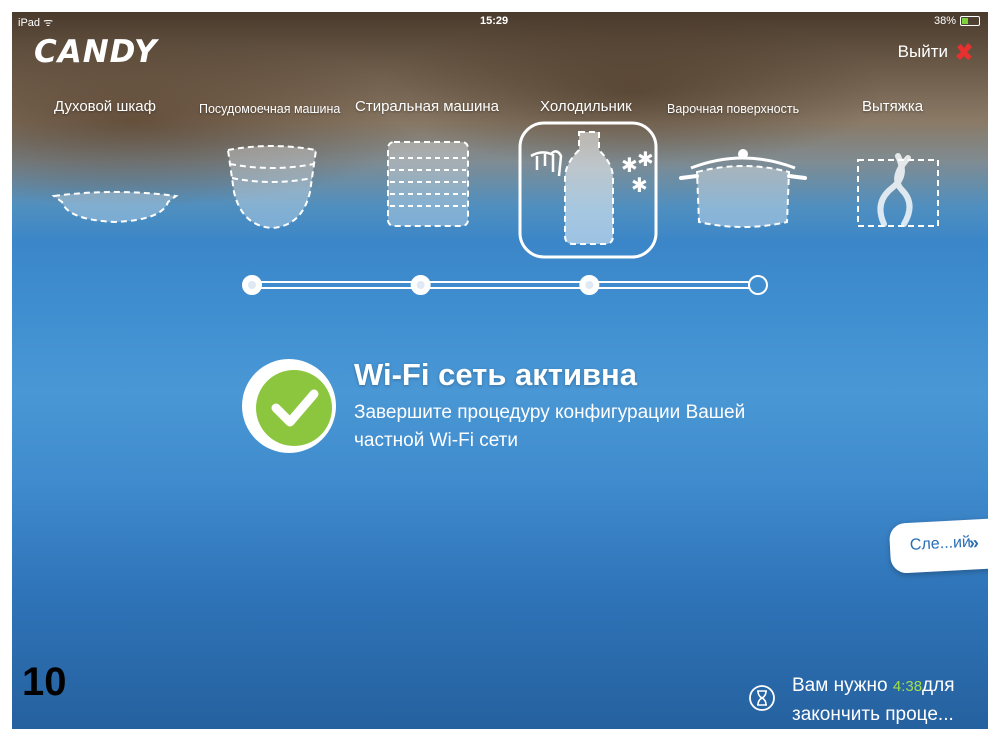 This screenshot has height=742, width=988. What do you see at coordinates (922, 51) in the screenshot?
I see `logout-label: Выйти` at bounding box center [922, 51].